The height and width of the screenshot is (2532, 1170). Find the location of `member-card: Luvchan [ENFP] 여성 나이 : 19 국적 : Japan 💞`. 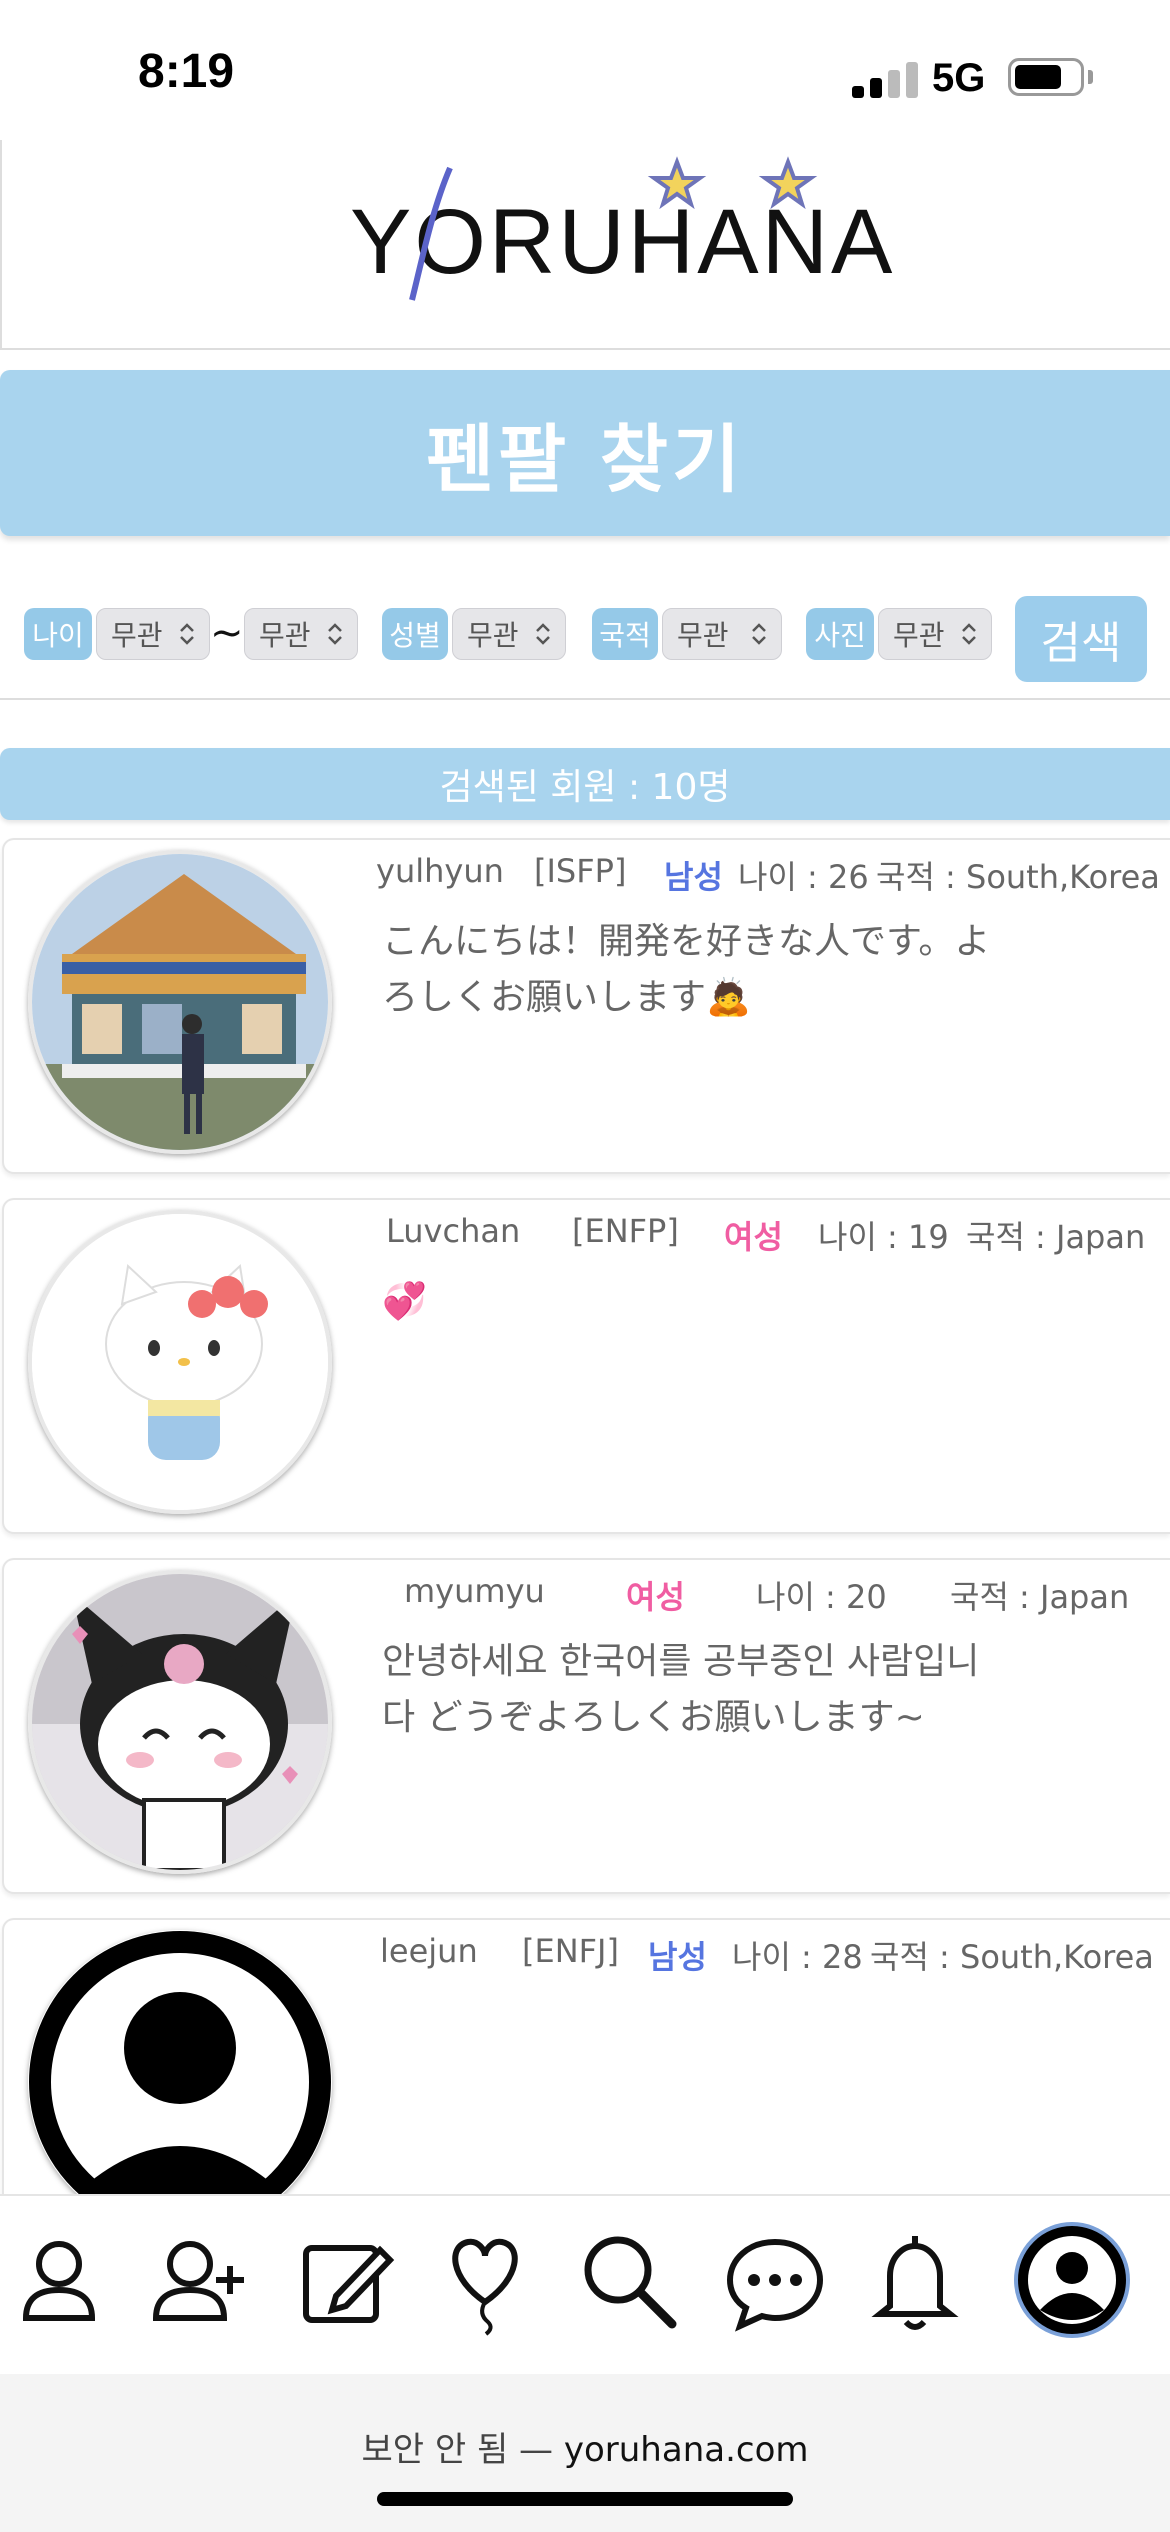

member-card: Luvchan [ENFP] 여성 나이 : 19 국적 : Japan 💞 is located at coordinates (586, 1366).